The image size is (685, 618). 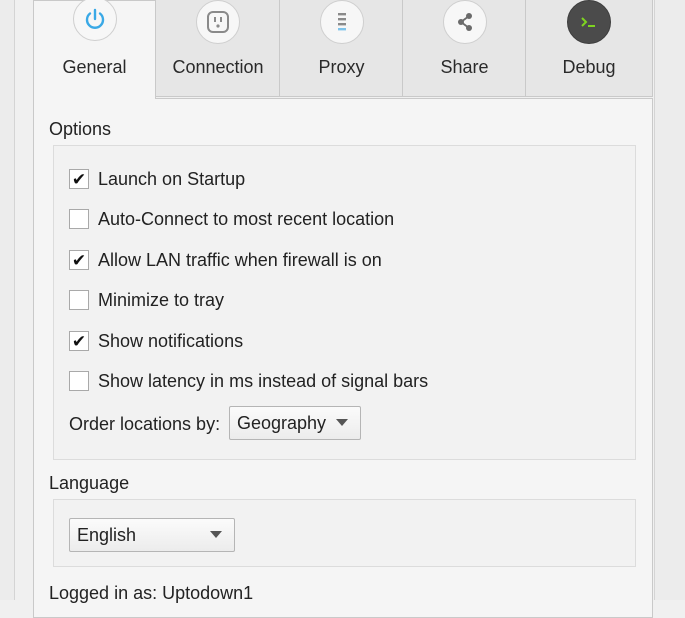 What do you see at coordinates (171, 340) in the screenshot?
I see `checkbox-label: Show notifications` at bounding box center [171, 340].